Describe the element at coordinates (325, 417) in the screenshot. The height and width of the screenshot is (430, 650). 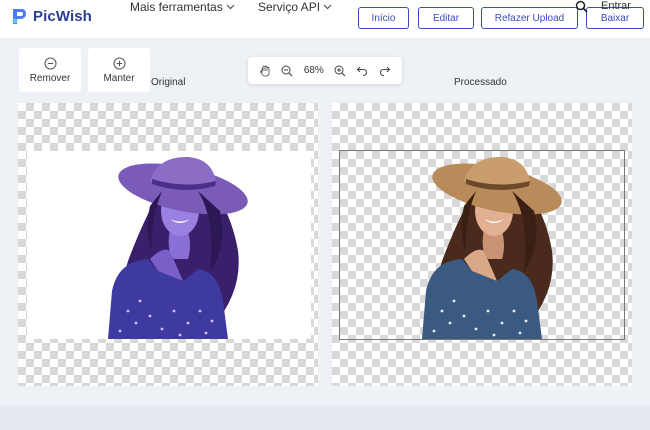
I see `footer-strip` at that location.